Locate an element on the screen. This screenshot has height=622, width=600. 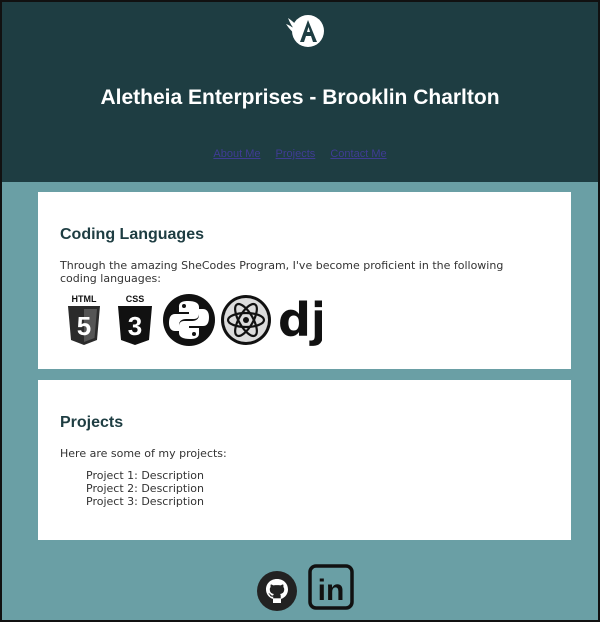
nav-link-contact: Contact Me is located at coordinates (358, 154).